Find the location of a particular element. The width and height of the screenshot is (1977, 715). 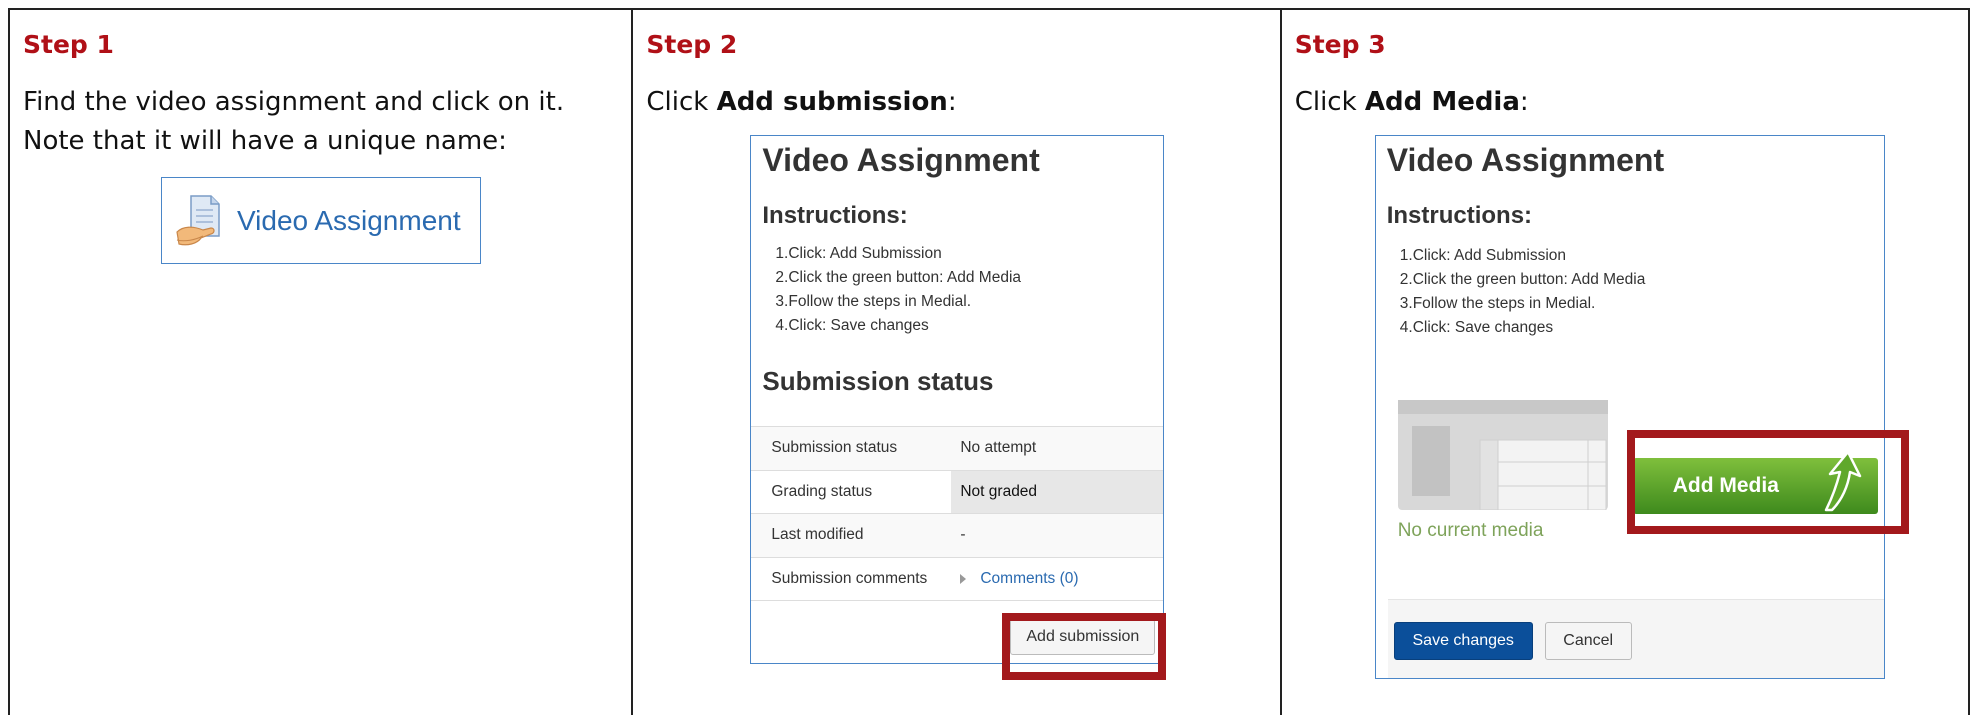

panel-2-heading: Video Assignment is located at coordinates (901, 160).